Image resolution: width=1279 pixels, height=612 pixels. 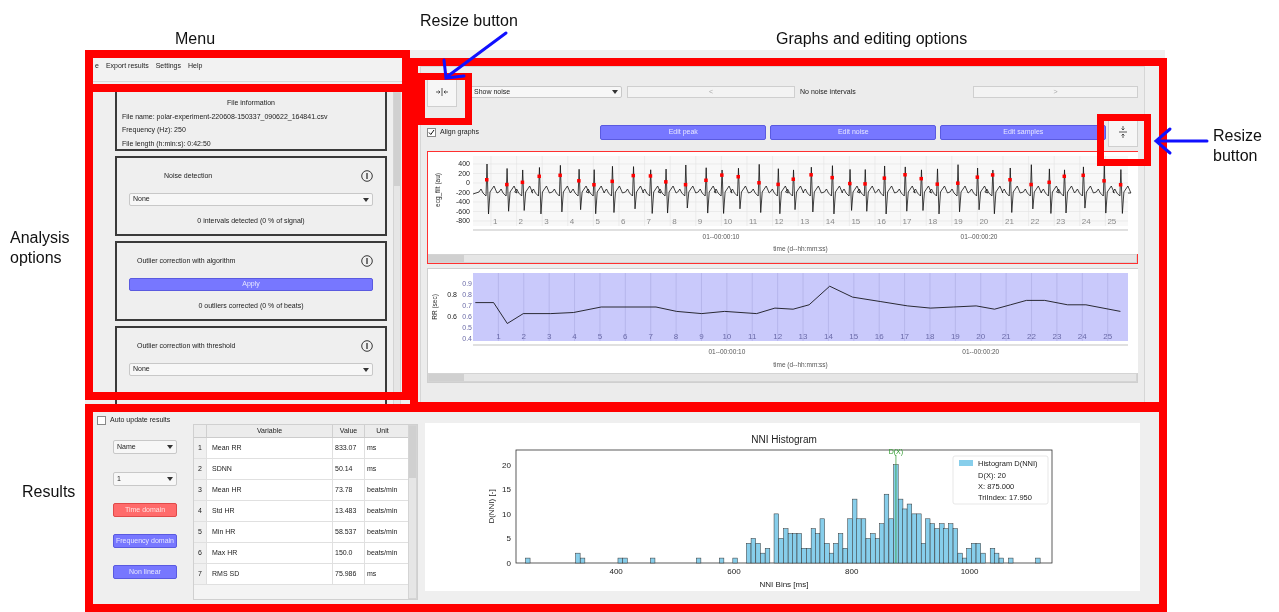 I want to click on tick-label: 400, so click(x=616, y=571).